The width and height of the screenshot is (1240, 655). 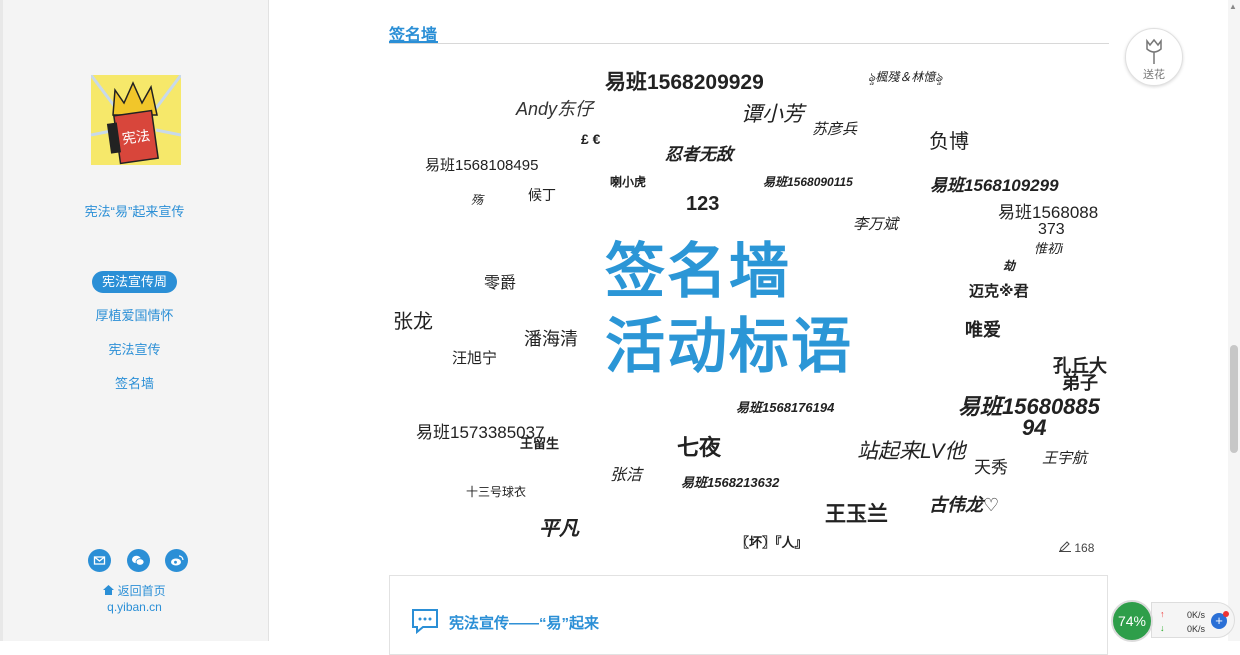 I want to click on home-url: q.yiban.cn, so click(x=134, y=607).